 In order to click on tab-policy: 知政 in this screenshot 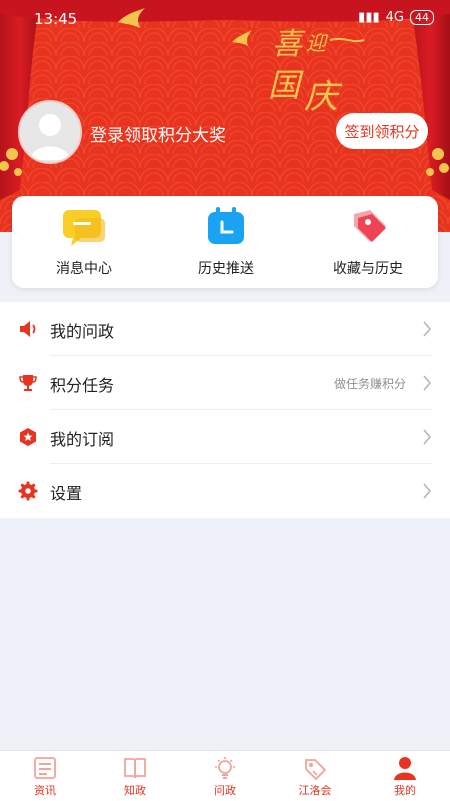, I will do `click(135, 776)`.